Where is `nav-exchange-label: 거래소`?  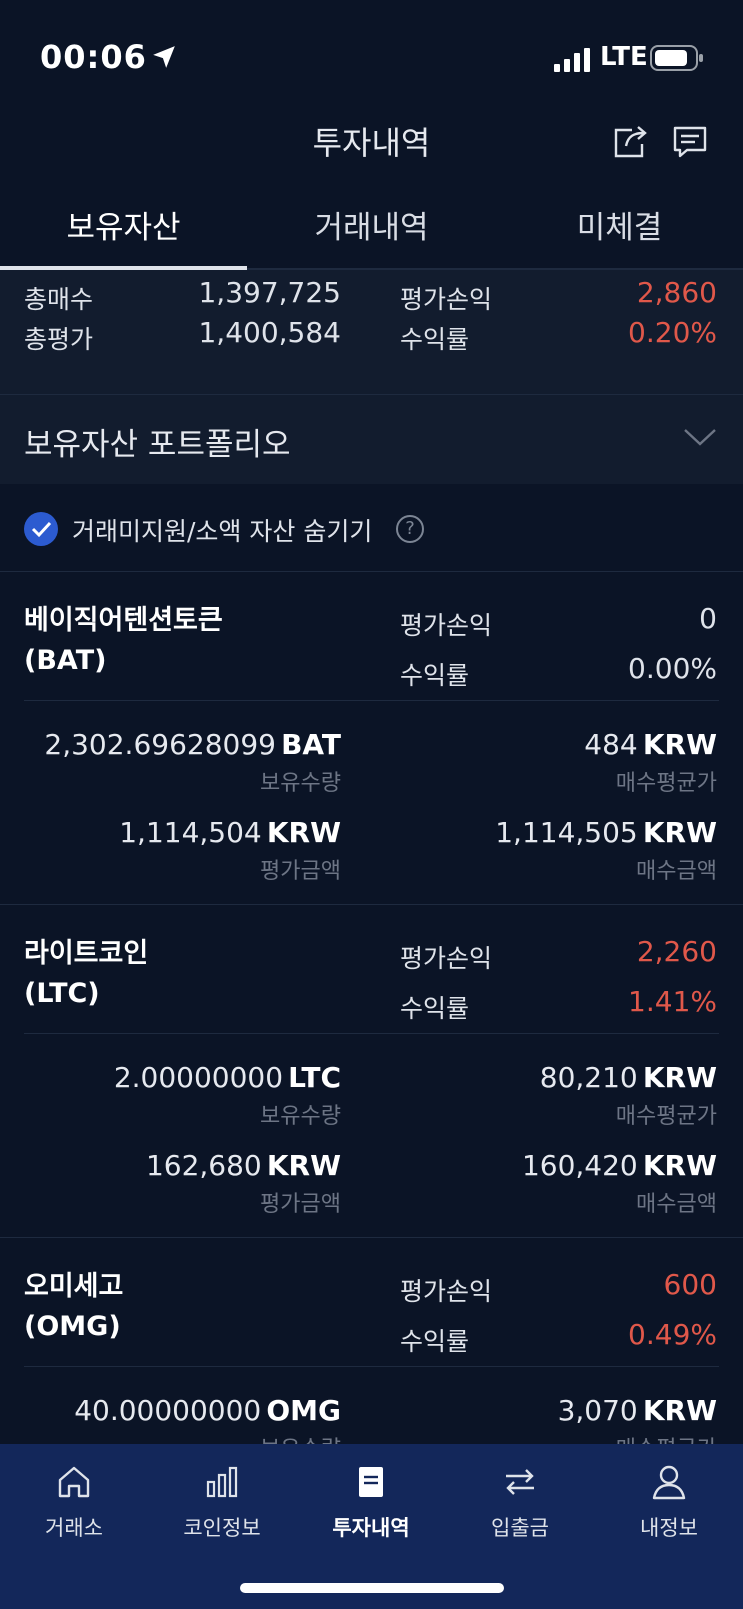 nav-exchange-label: 거래소 is located at coordinates (74, 1528).